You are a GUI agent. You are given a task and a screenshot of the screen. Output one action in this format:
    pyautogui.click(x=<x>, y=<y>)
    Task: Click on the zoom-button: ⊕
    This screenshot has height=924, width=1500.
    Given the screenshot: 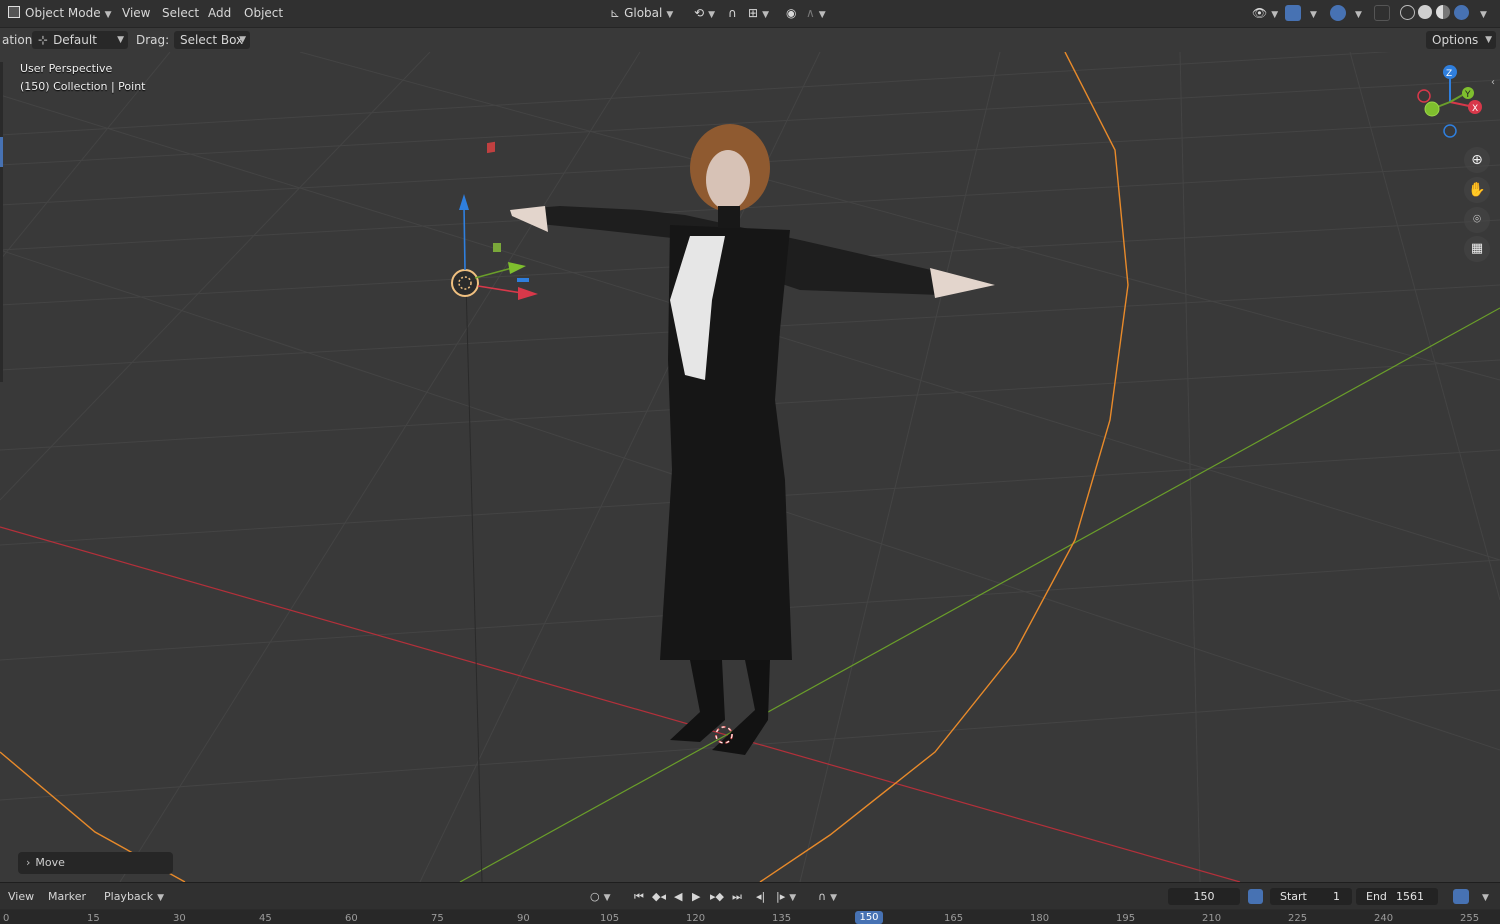 What is the action you would take?
    pyautogui.click(x=1477, y=160)
    